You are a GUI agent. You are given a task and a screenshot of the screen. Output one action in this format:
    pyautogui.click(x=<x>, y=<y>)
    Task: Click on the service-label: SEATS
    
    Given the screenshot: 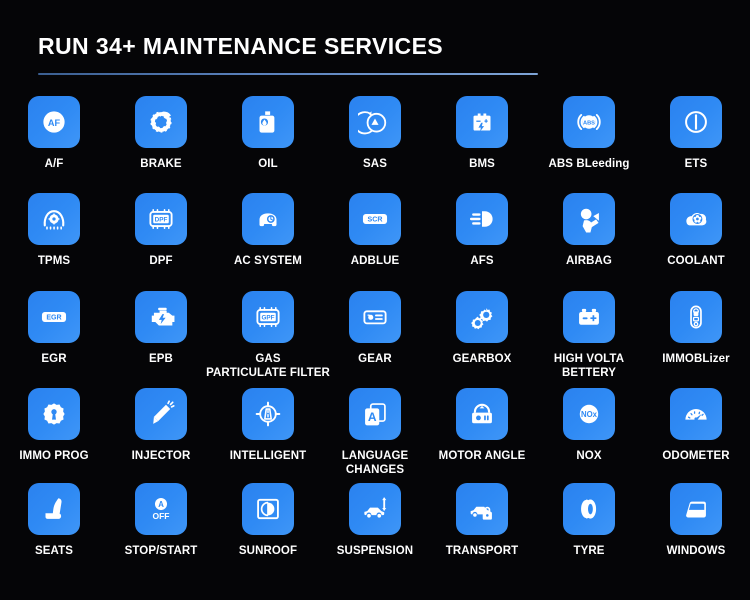 What is the action you would take?
    pyautogui.click(x=54, y=551)
    